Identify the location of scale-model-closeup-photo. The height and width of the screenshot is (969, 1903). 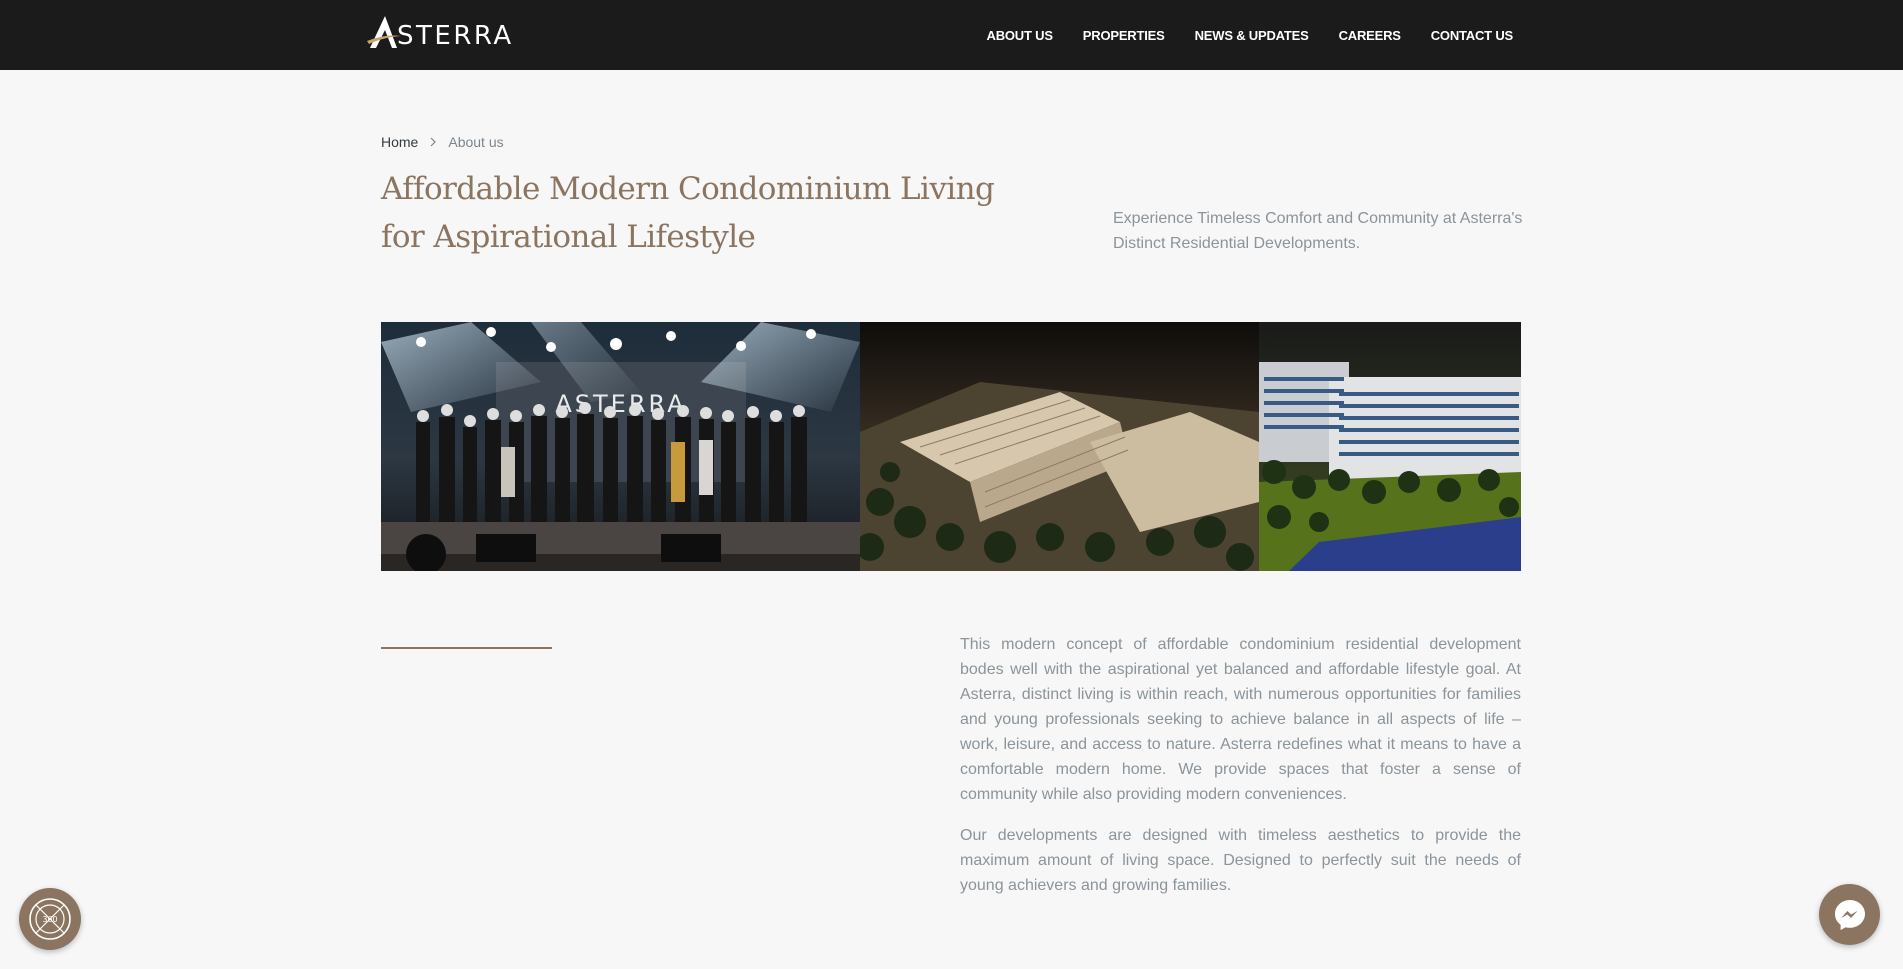
(1390, 446).